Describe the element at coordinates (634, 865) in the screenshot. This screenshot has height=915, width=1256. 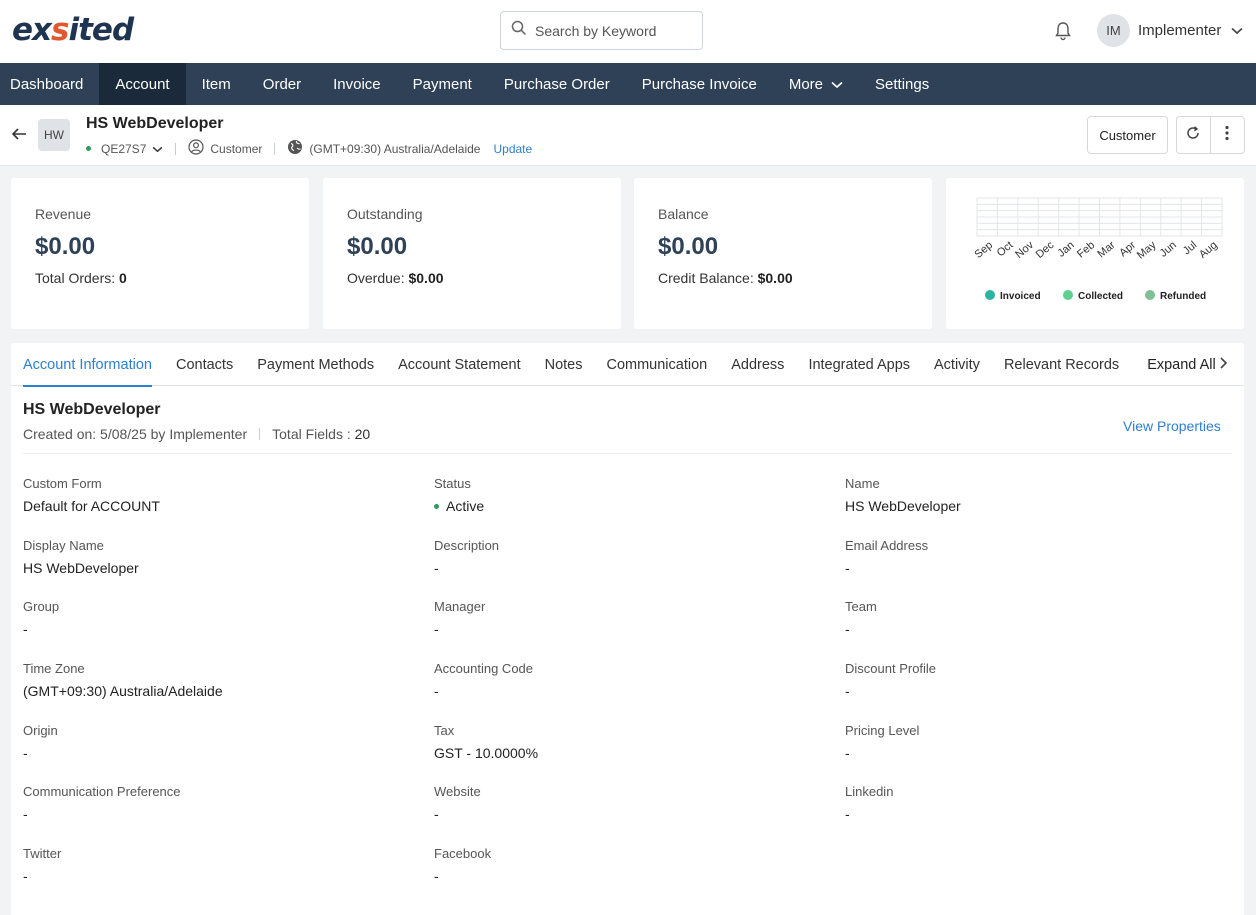
I see `field-facebook: Facebook -` at that location.